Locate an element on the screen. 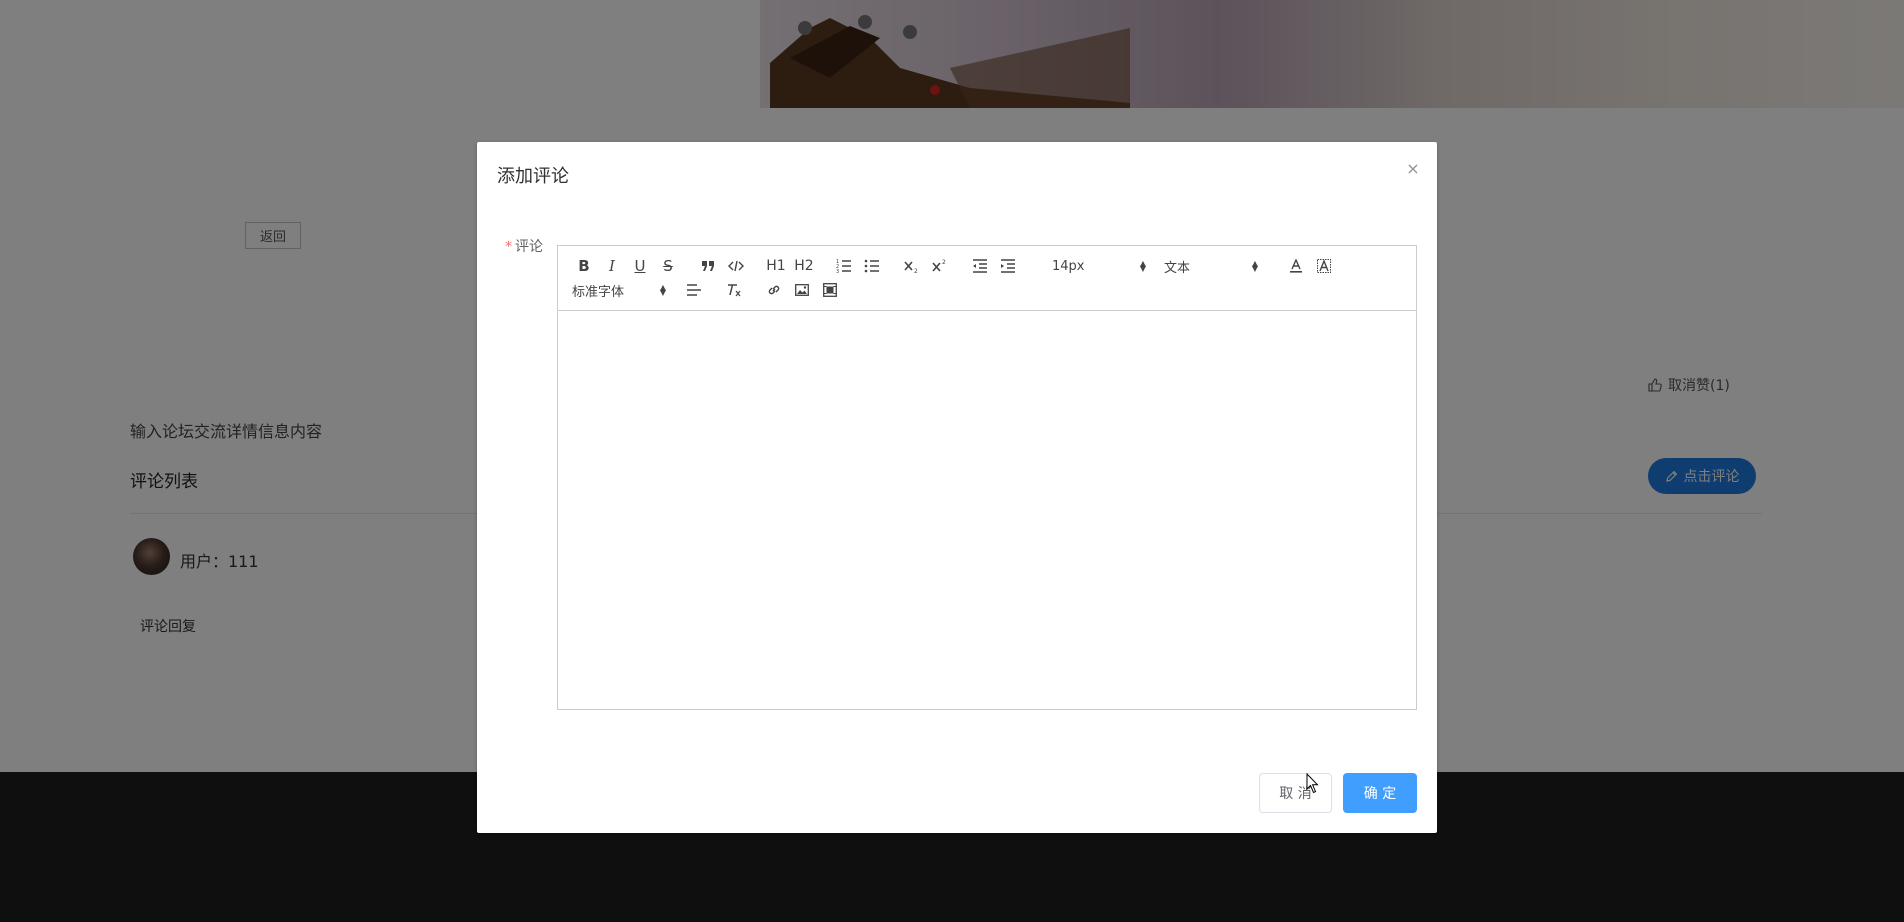 The width and height of the screenshot is (1904, 922). font-color-icon is located at coordinates (1296, 266).